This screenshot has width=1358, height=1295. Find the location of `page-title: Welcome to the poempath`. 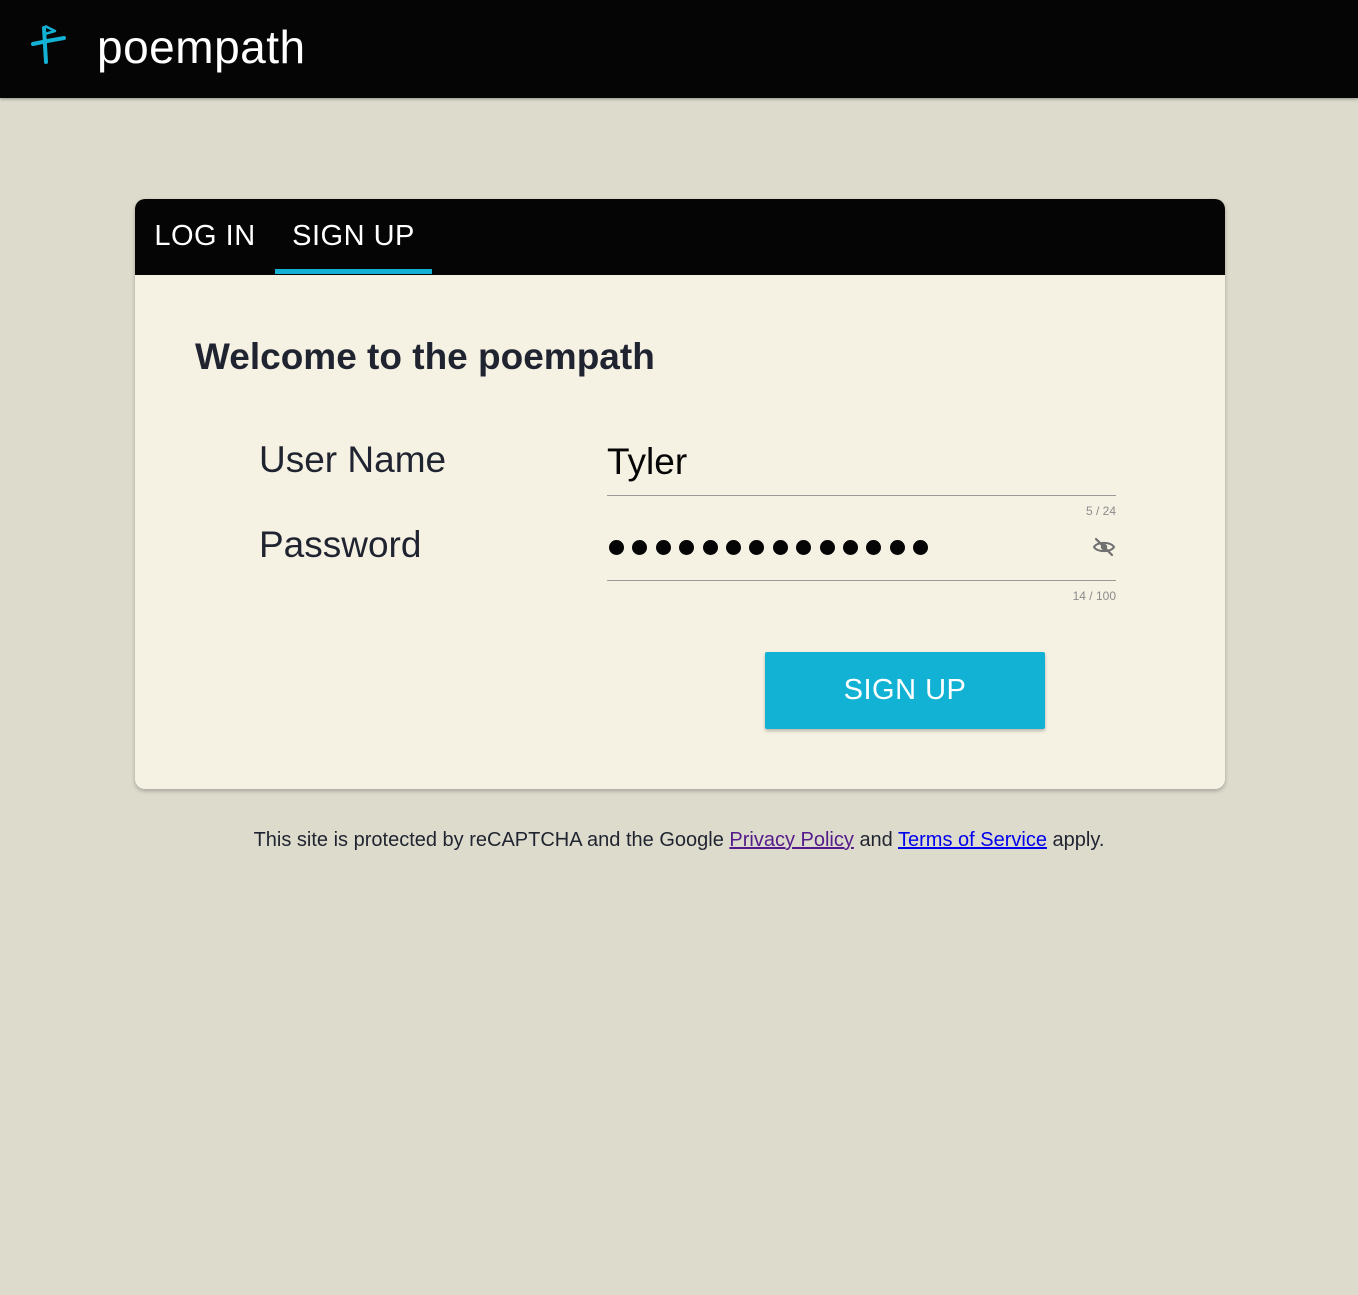

page-title: Welcome to the poempath is located at coordinates (425, 356).